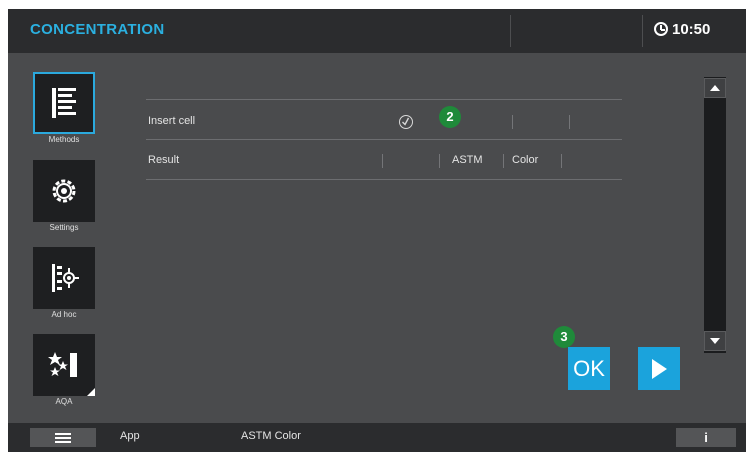 This screenshot has height=459, width=754. What do you see at coordinates (377, 31) in the screenshot?
I see `top-bar: CONCENTRATION 10:50` at bounding box center [377, 31].